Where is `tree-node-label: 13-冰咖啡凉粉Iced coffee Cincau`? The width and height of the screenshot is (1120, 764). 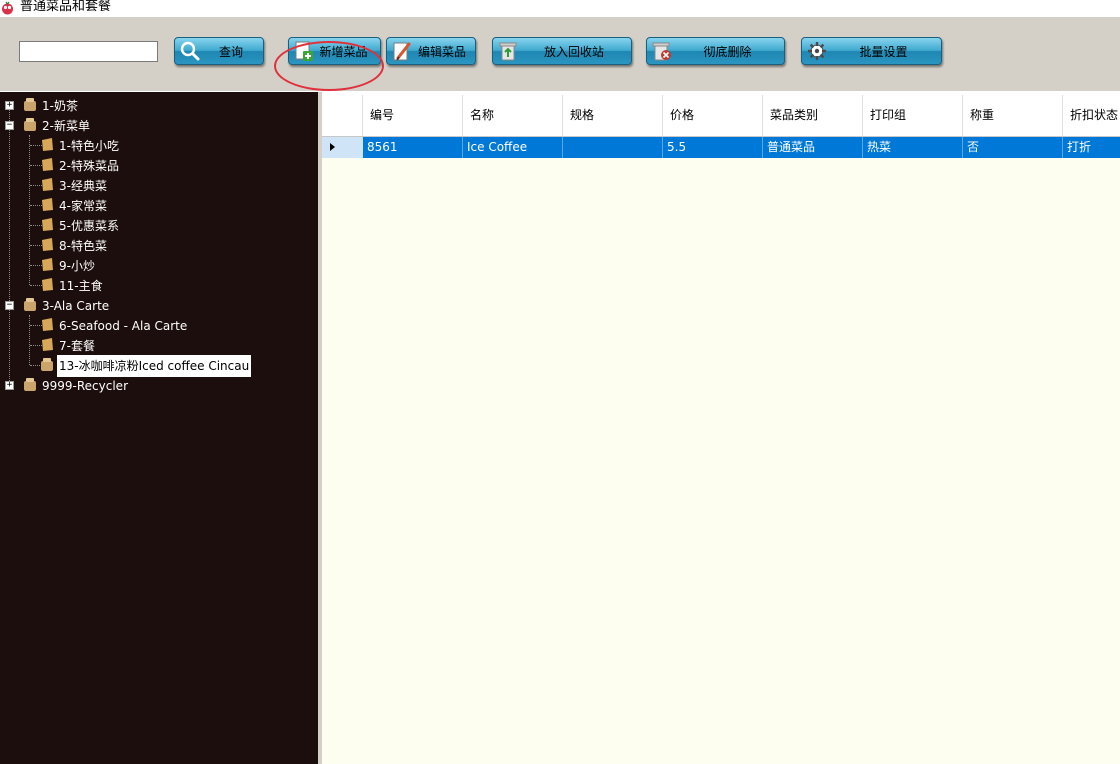 tree-node-label: 13-冰咖啡凉粉Iced coffee Cincau is located at coordinates (154, 366).